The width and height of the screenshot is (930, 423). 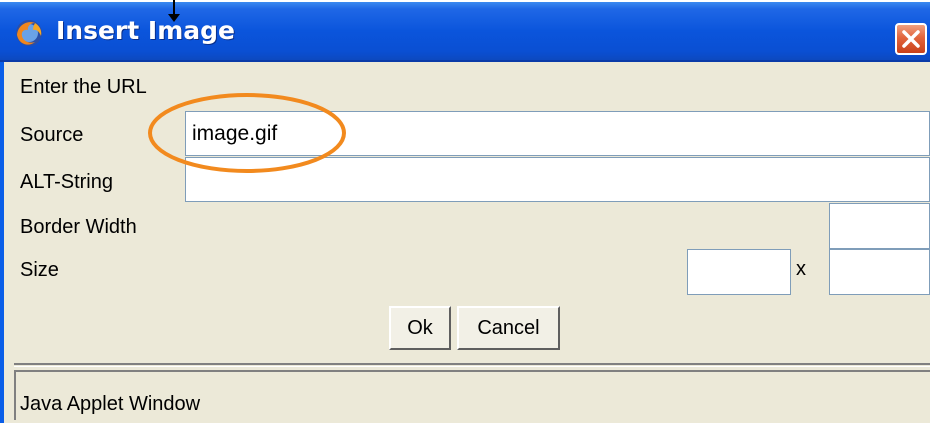 What do you see at coordinates (78, 227) in the screenshot?
I see `border-width-label: Border Width` at bounding box center [78, 227].